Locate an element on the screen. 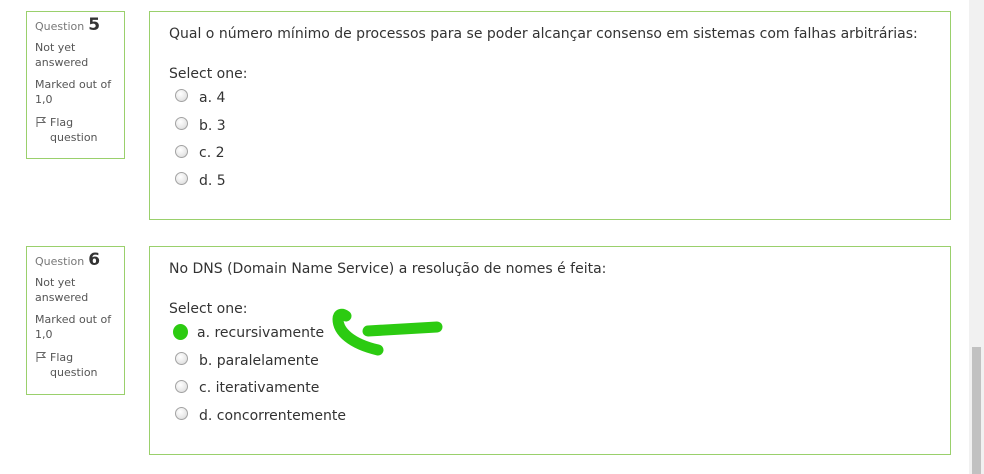 This screenshot has height=474, width=984. answer-option-c: c. iterativamente is located at coordinates (550, 388).